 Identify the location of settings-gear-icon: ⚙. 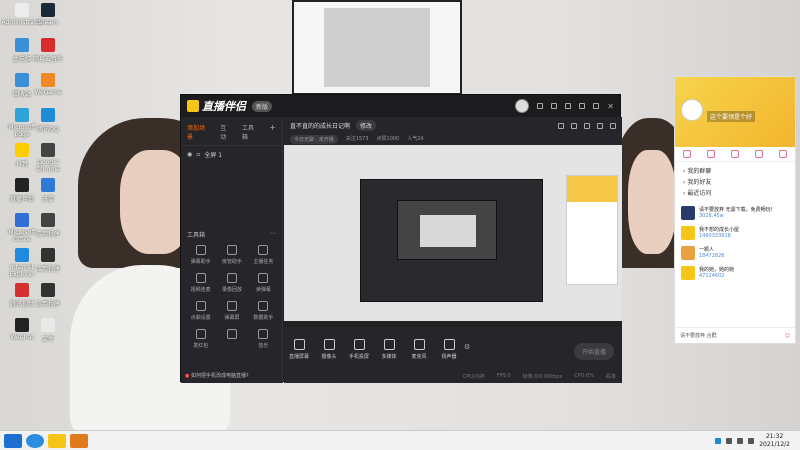
(467, 347).